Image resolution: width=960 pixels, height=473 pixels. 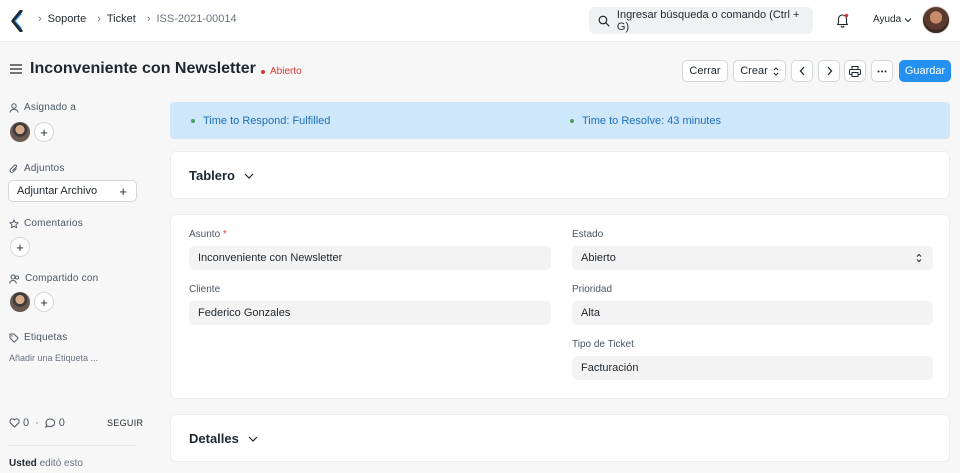 What do you see at coordinates (53, 223) in the screenshot?
I see `comments-text: Comentarios` at bounding box center [53, 223].